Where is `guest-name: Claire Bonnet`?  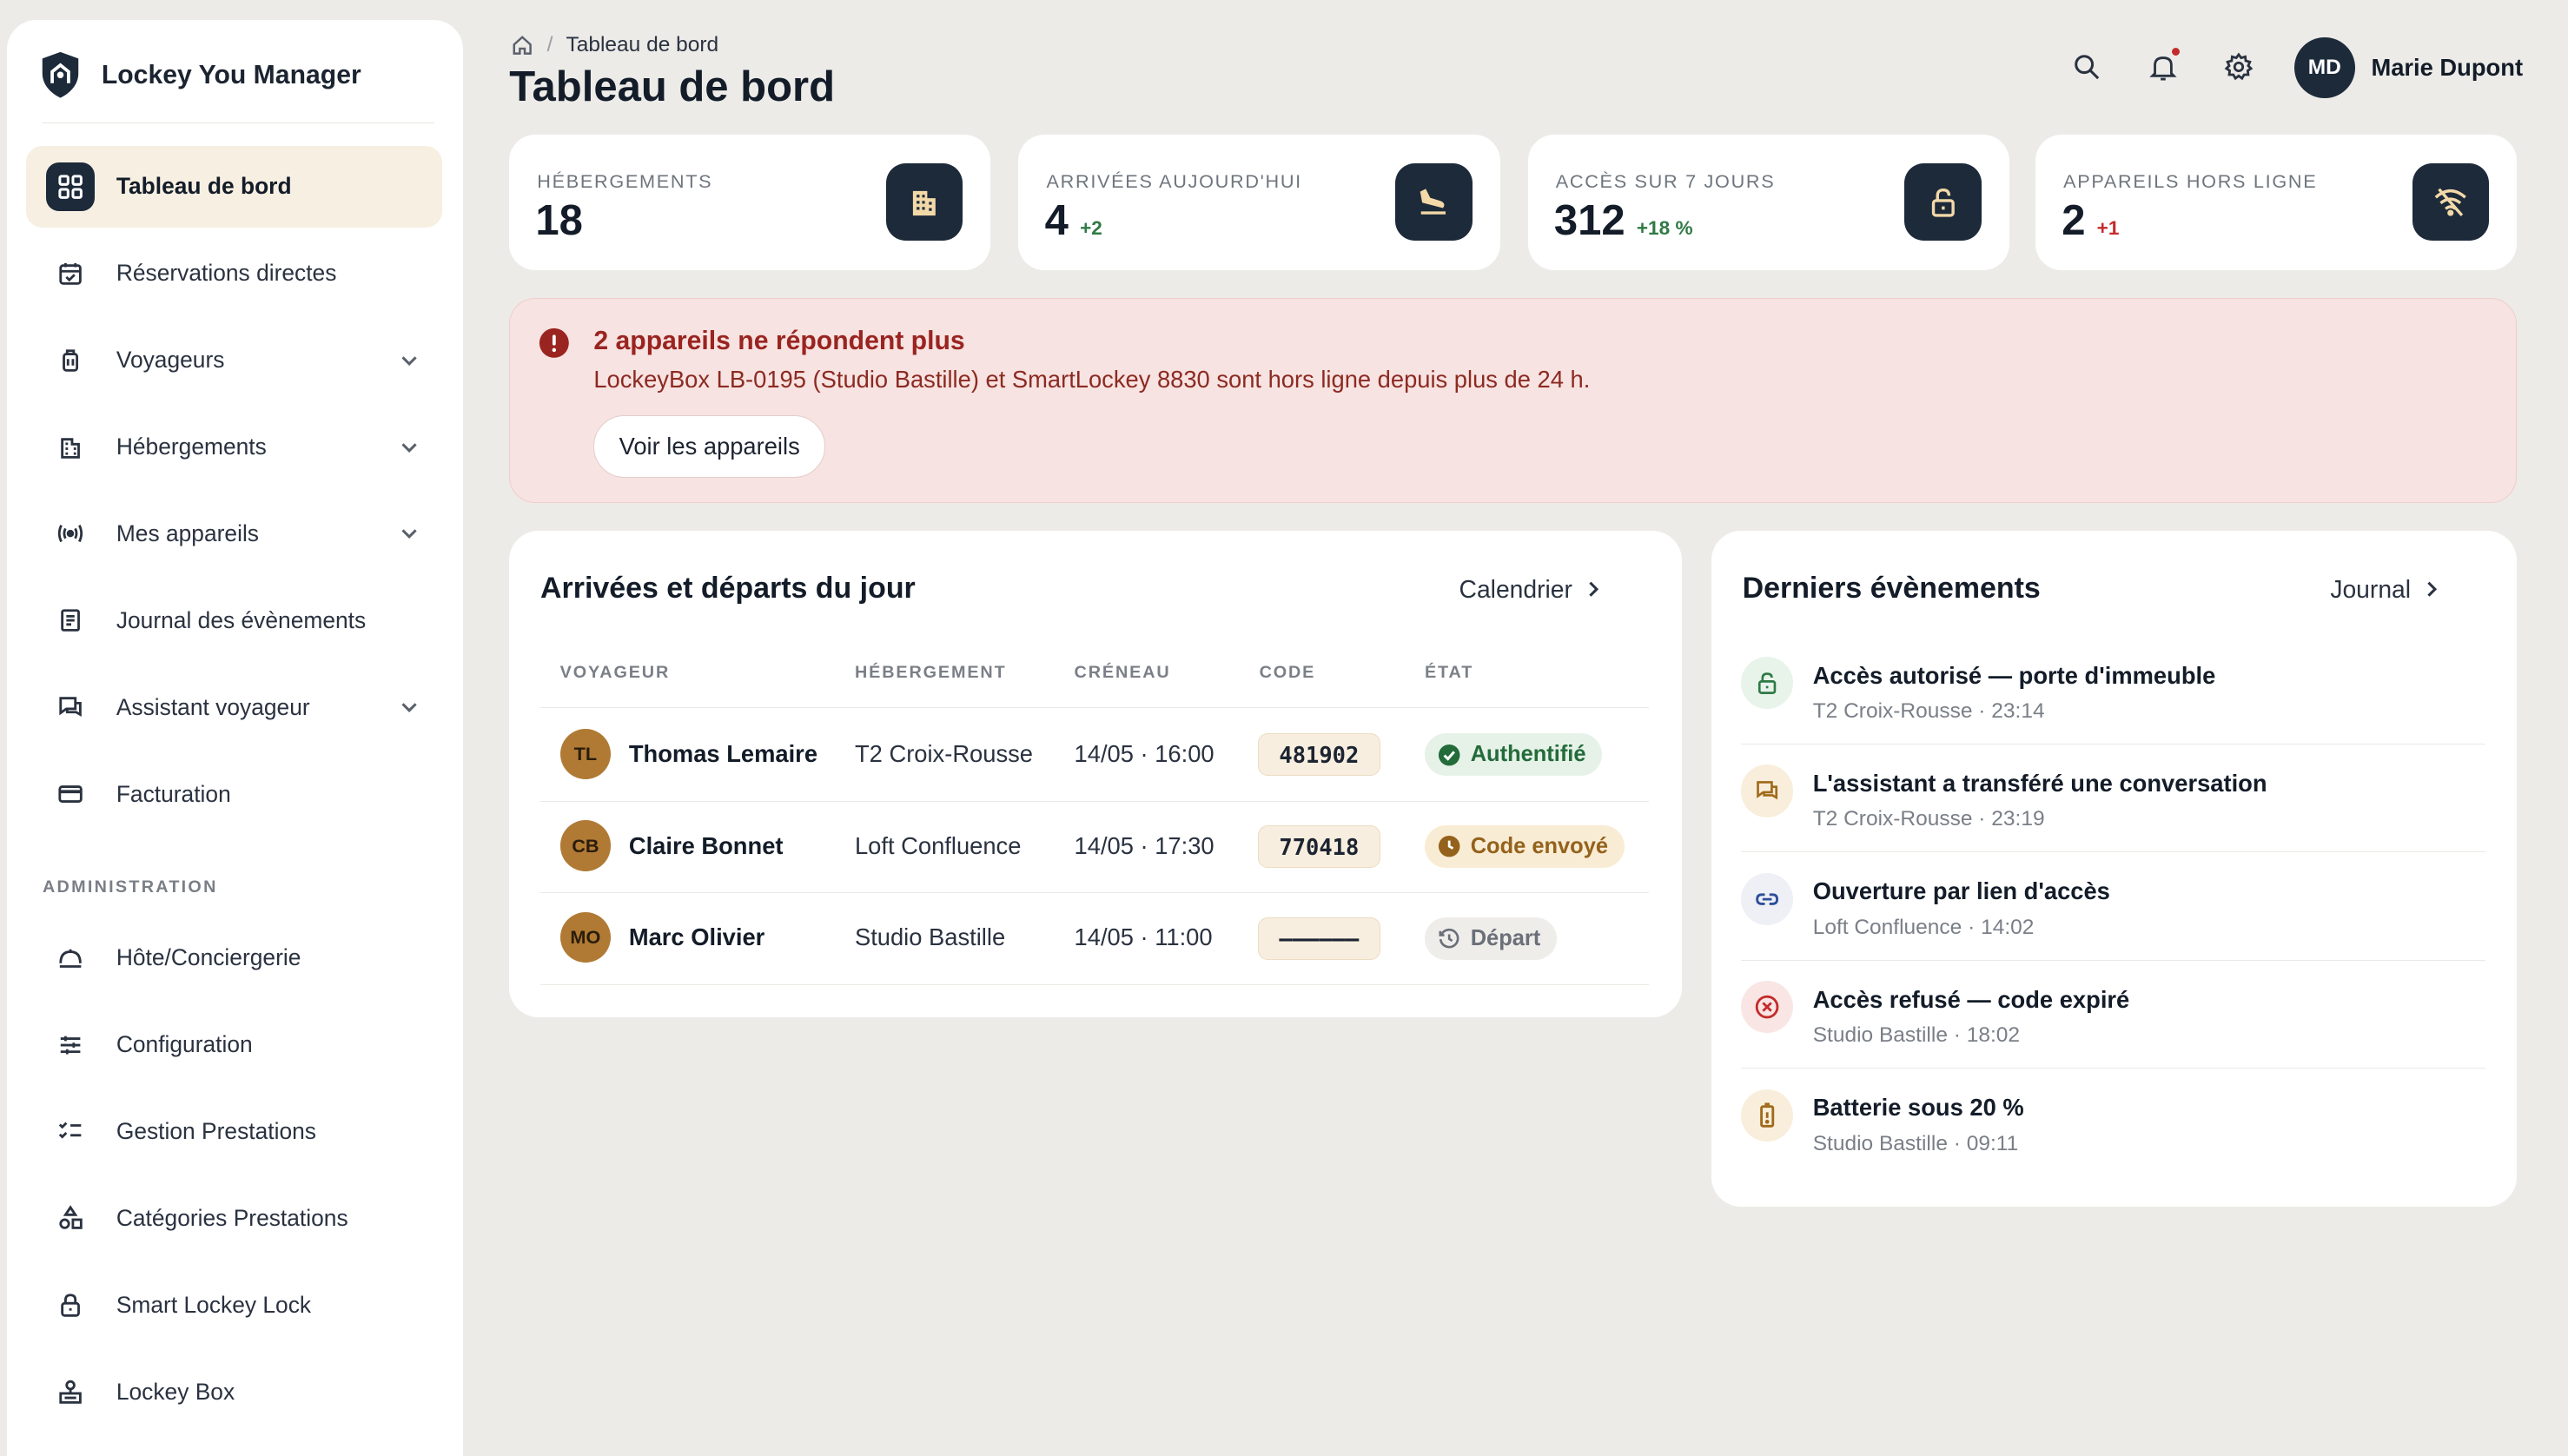
guest-name: Claire Bonnet is located at coordinates (706, 846).